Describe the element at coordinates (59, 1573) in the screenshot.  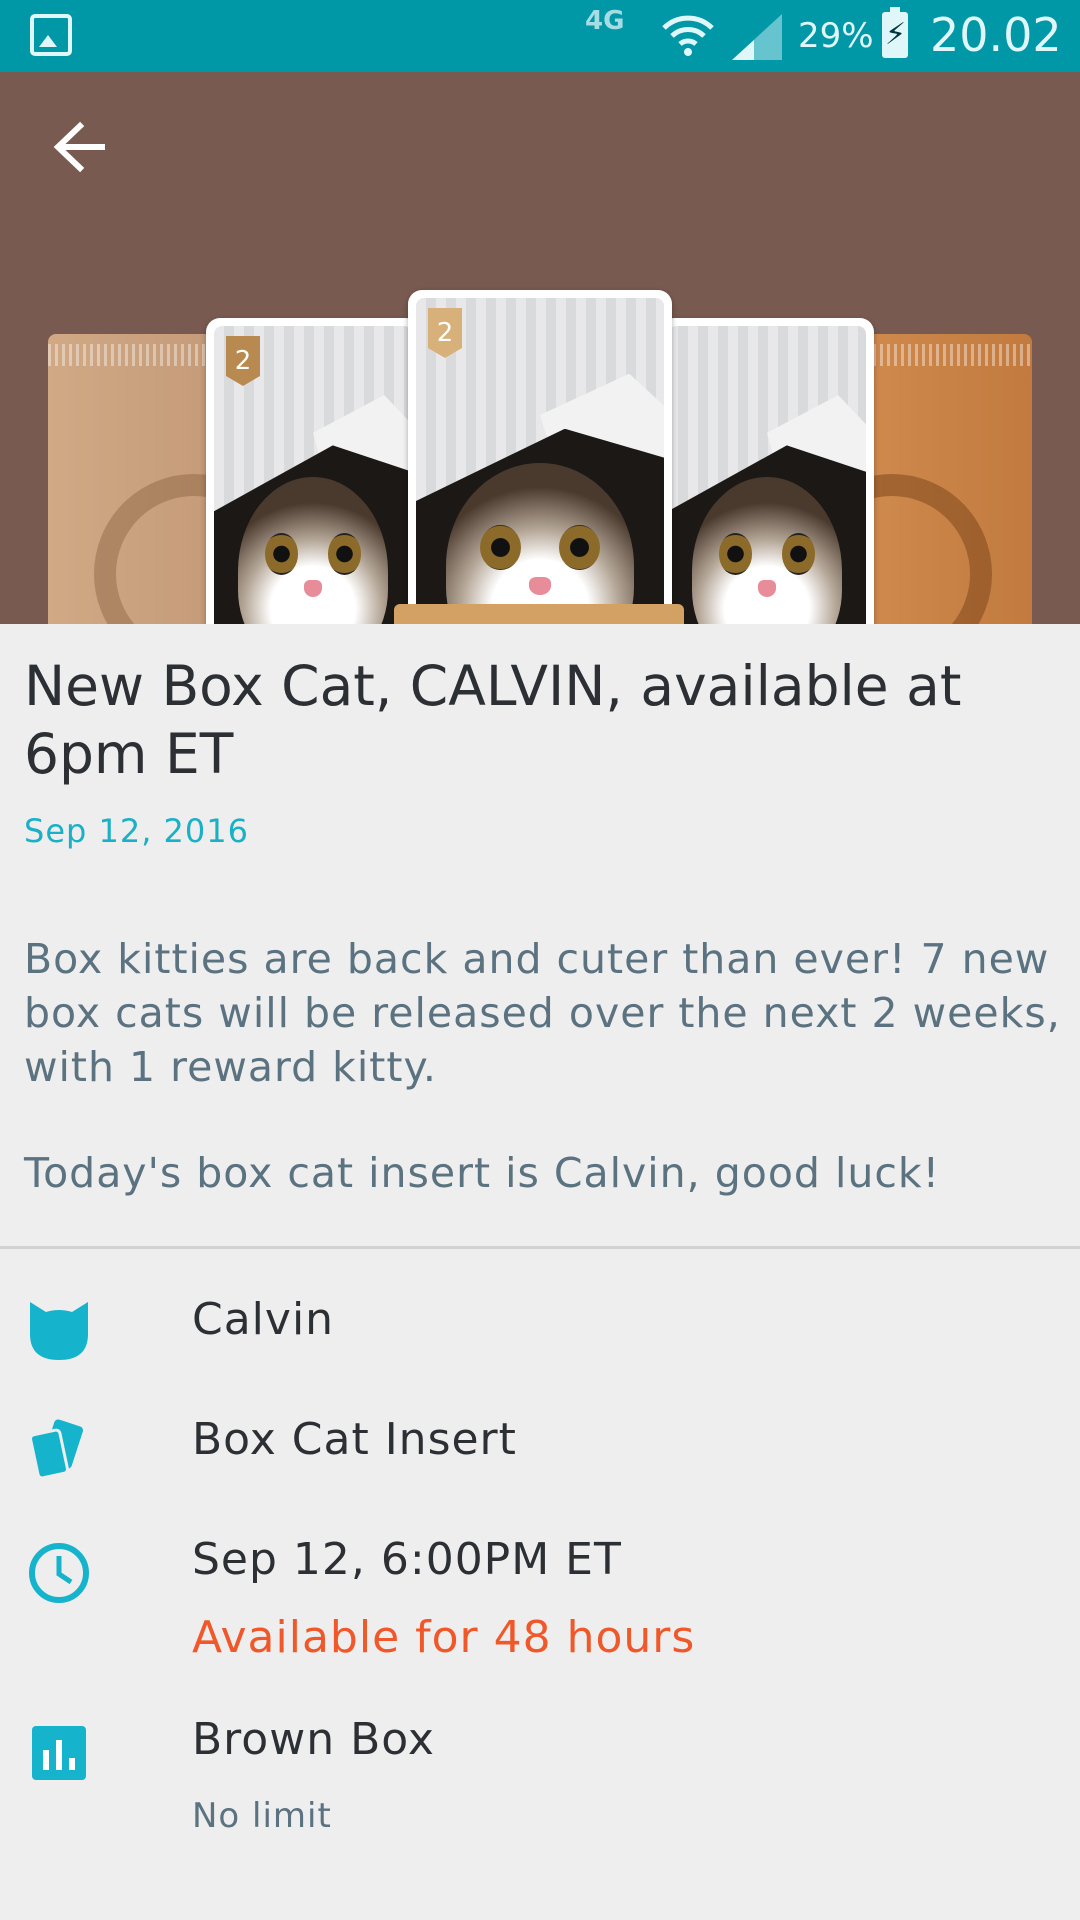
I see `clock-icon` at that location.